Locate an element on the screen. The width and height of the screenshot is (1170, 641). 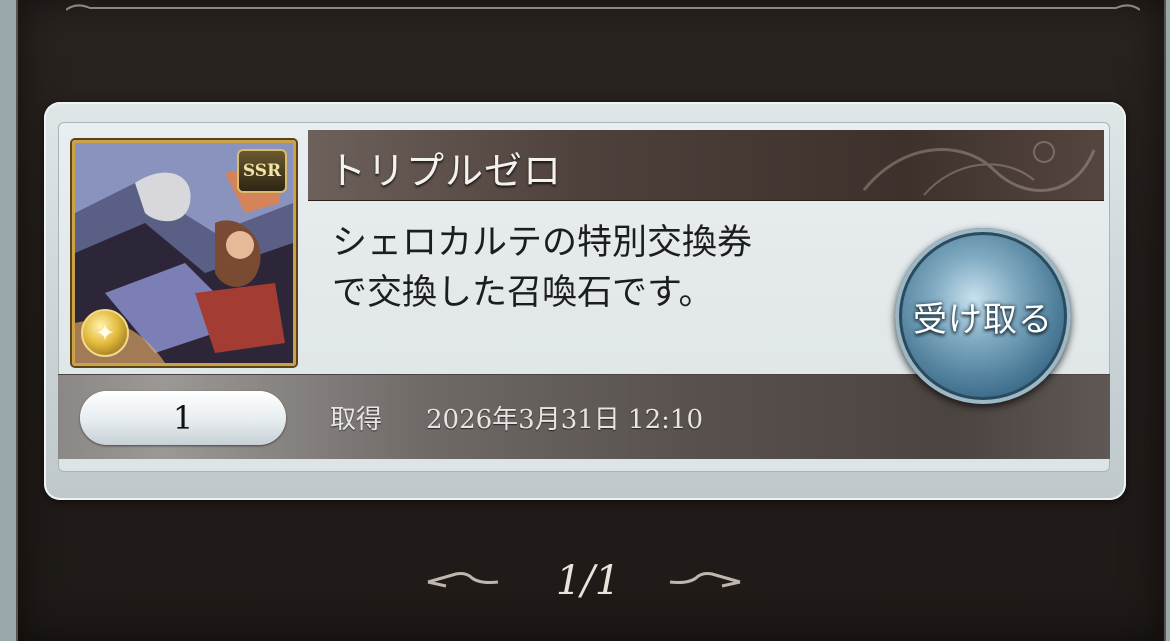
description-line-1: シェロカルテの特別交換券 is located at coordinates (542, 243).